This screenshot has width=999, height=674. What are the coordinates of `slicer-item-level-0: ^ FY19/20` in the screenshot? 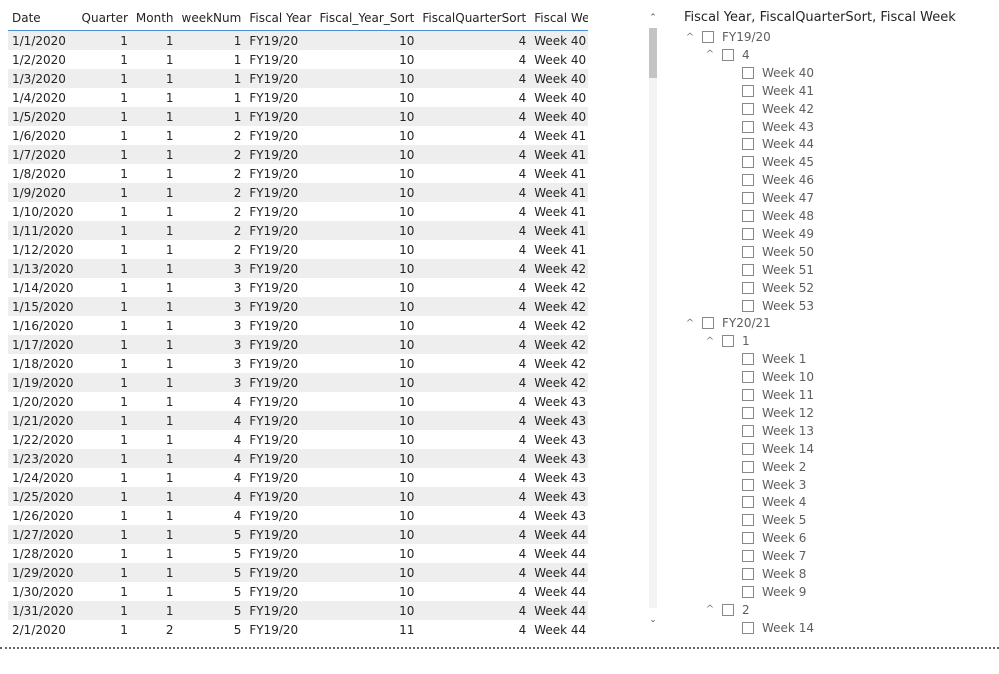 It's located at (727, 37).